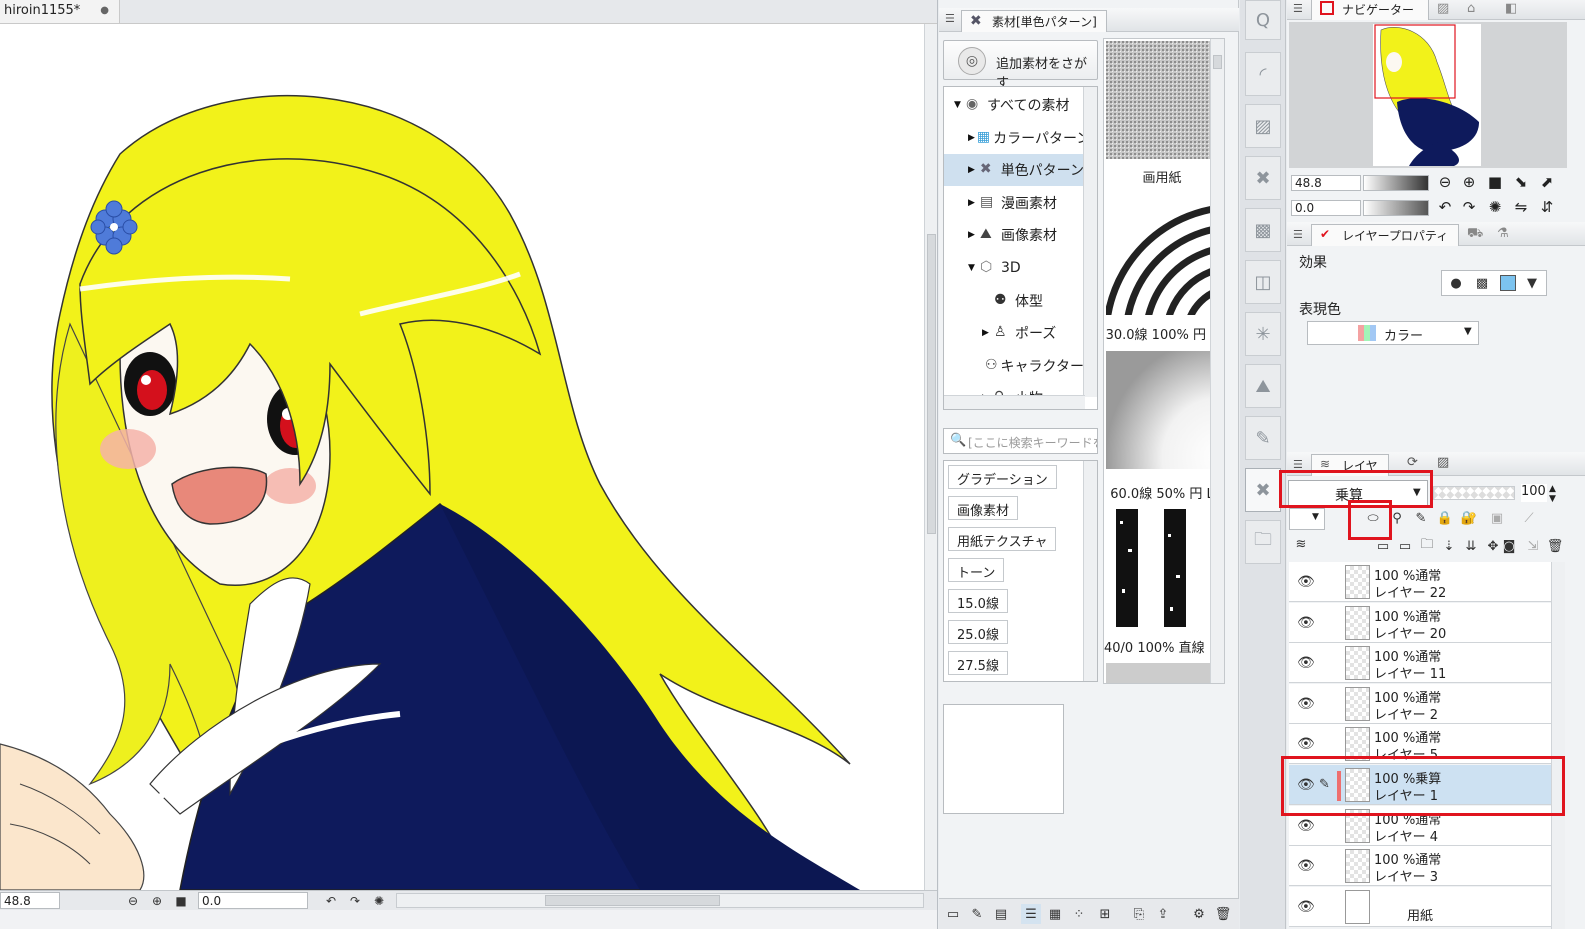  What do you see at coordinates (1326, 183) in the screenshot?
I see `navigator-zoom-field: 48.8` at bounding box center [1326, 183].